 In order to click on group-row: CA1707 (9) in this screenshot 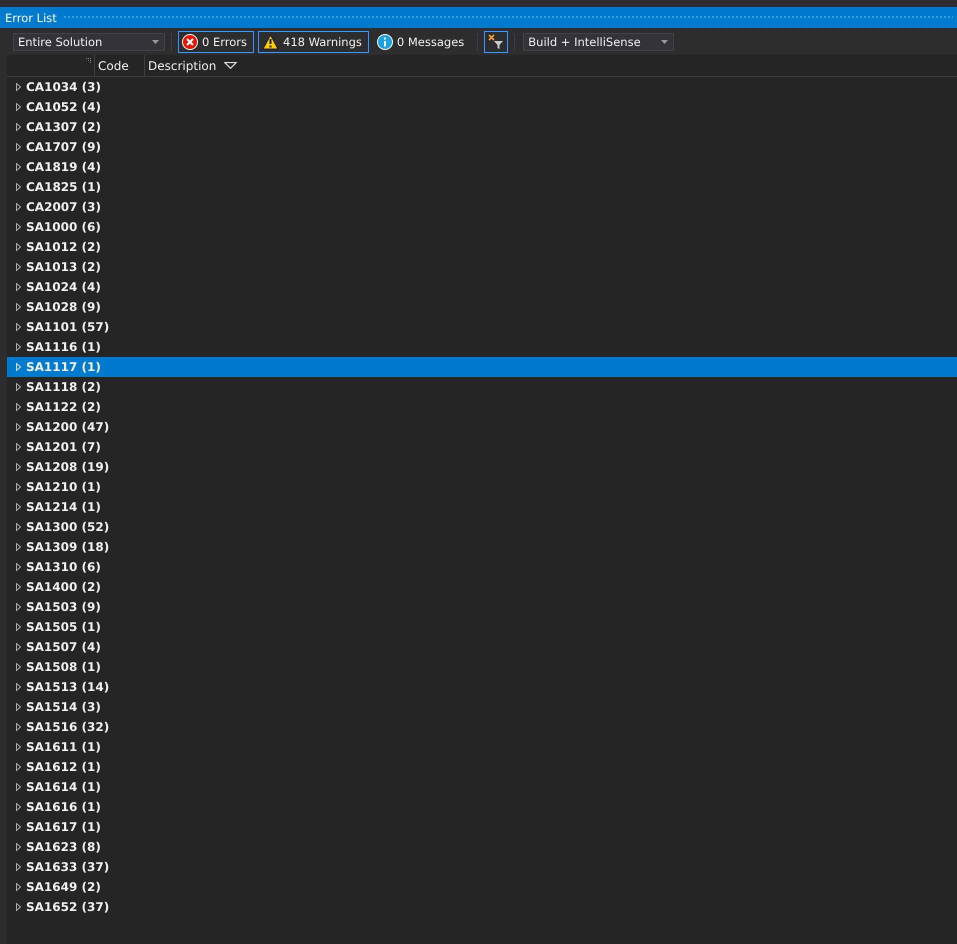, I will do `click(482, 147)`.